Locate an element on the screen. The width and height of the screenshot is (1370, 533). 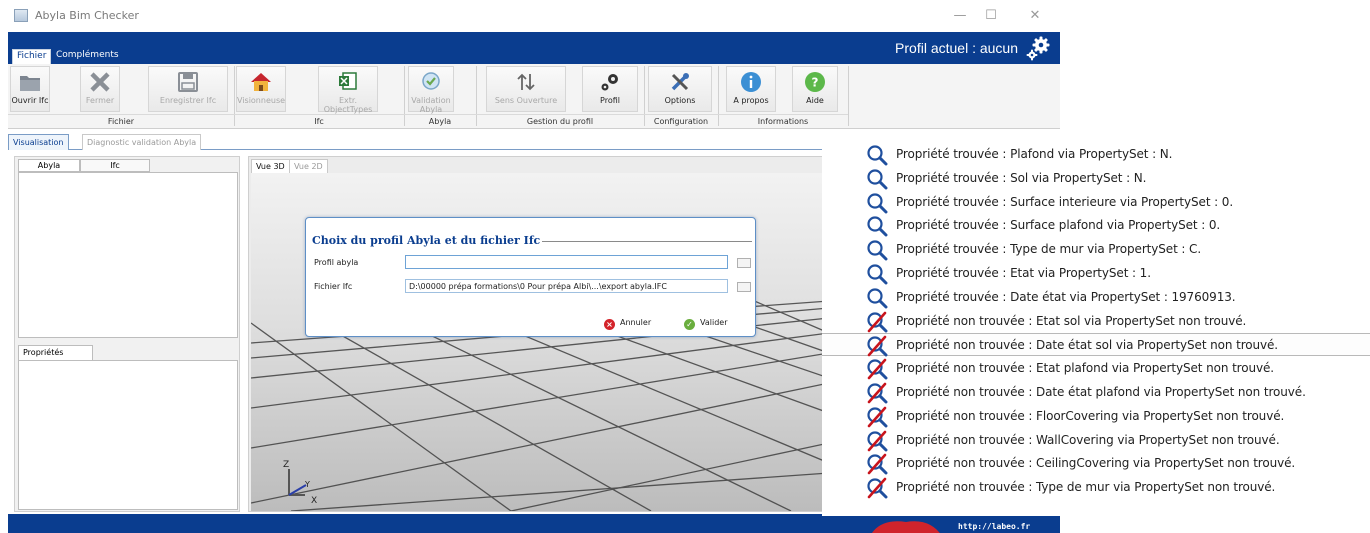
close-file-button: Fermer is located at coordinates (100, 89).